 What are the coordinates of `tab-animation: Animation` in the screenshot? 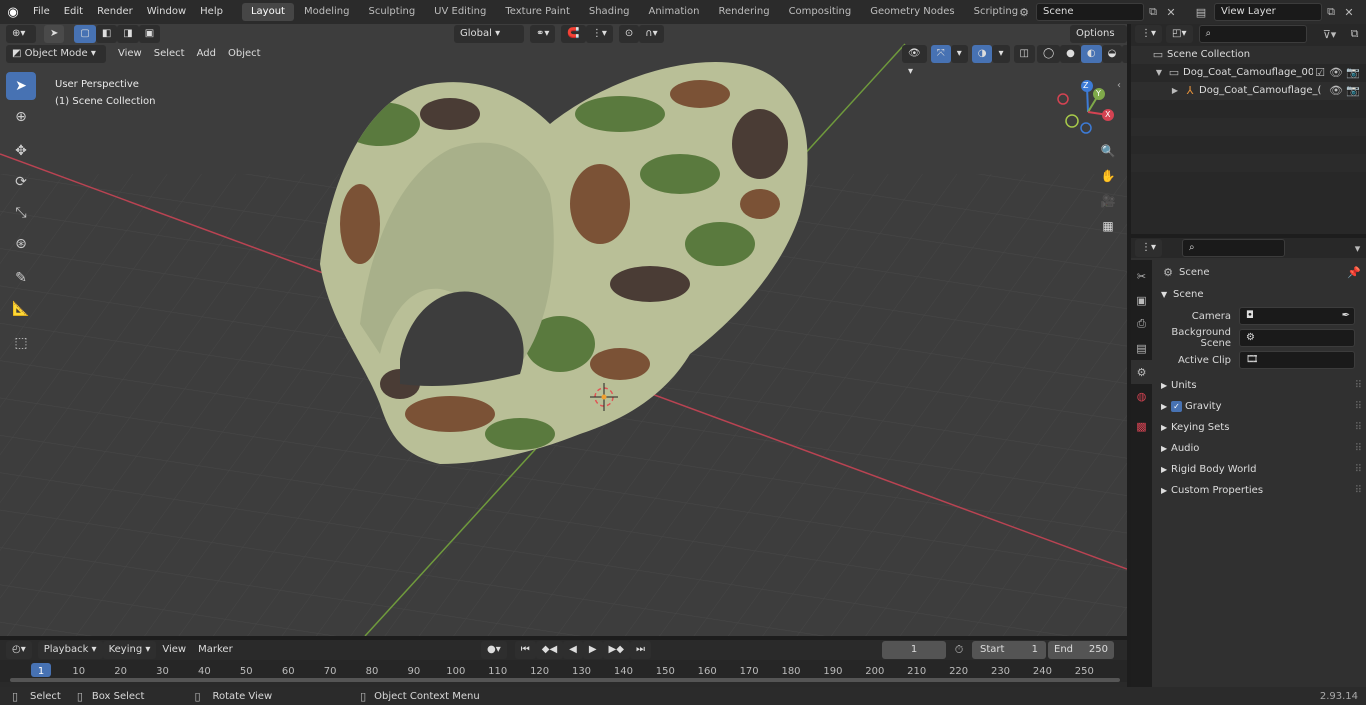 It's located at (674, 12).